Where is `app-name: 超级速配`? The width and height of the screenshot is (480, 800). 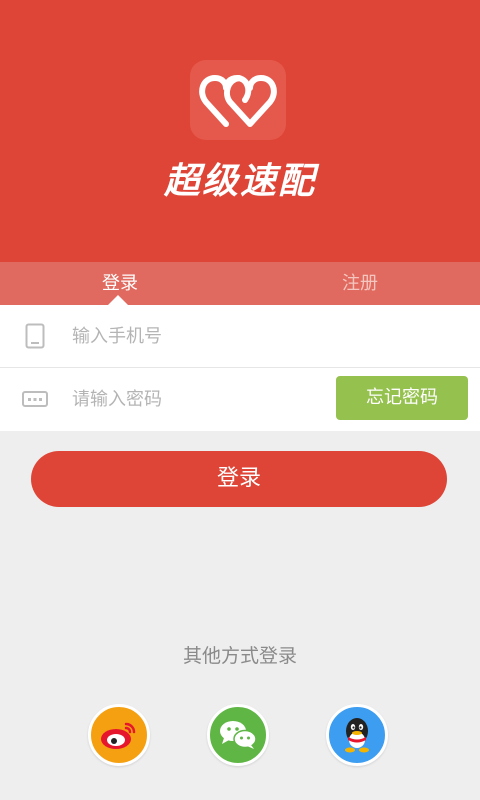
app-name: 超级速配 is located at coordinates (239, 181).